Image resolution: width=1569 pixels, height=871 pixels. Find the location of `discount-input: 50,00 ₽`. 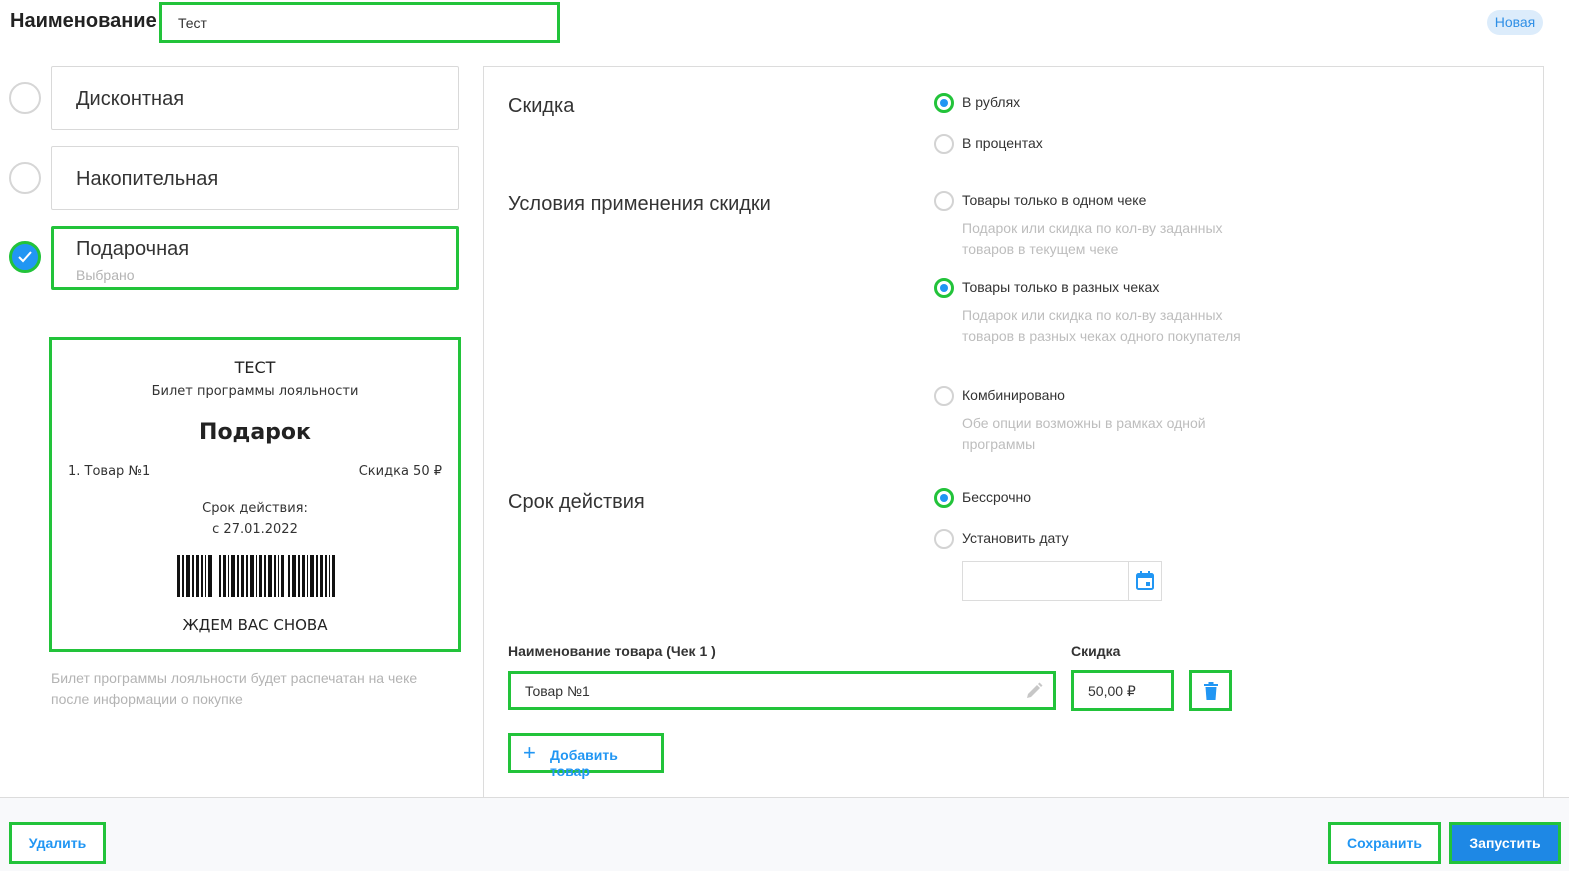

discount-input: 50,00 ₽ is located at coordinates (1122, 690).